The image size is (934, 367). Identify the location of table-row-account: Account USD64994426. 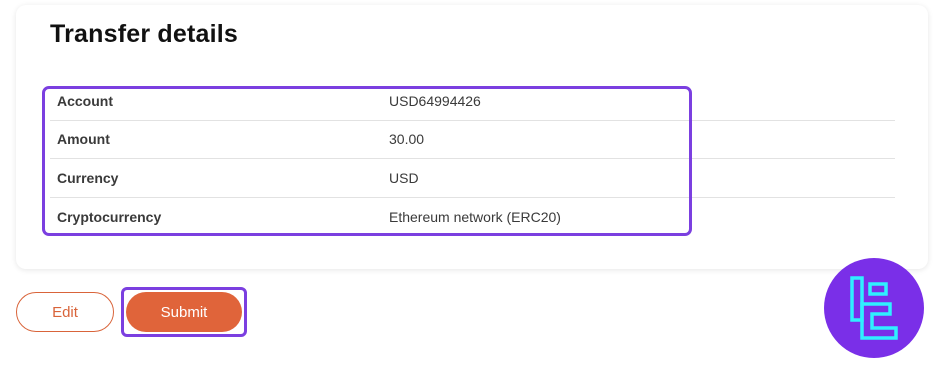
(472, 101).